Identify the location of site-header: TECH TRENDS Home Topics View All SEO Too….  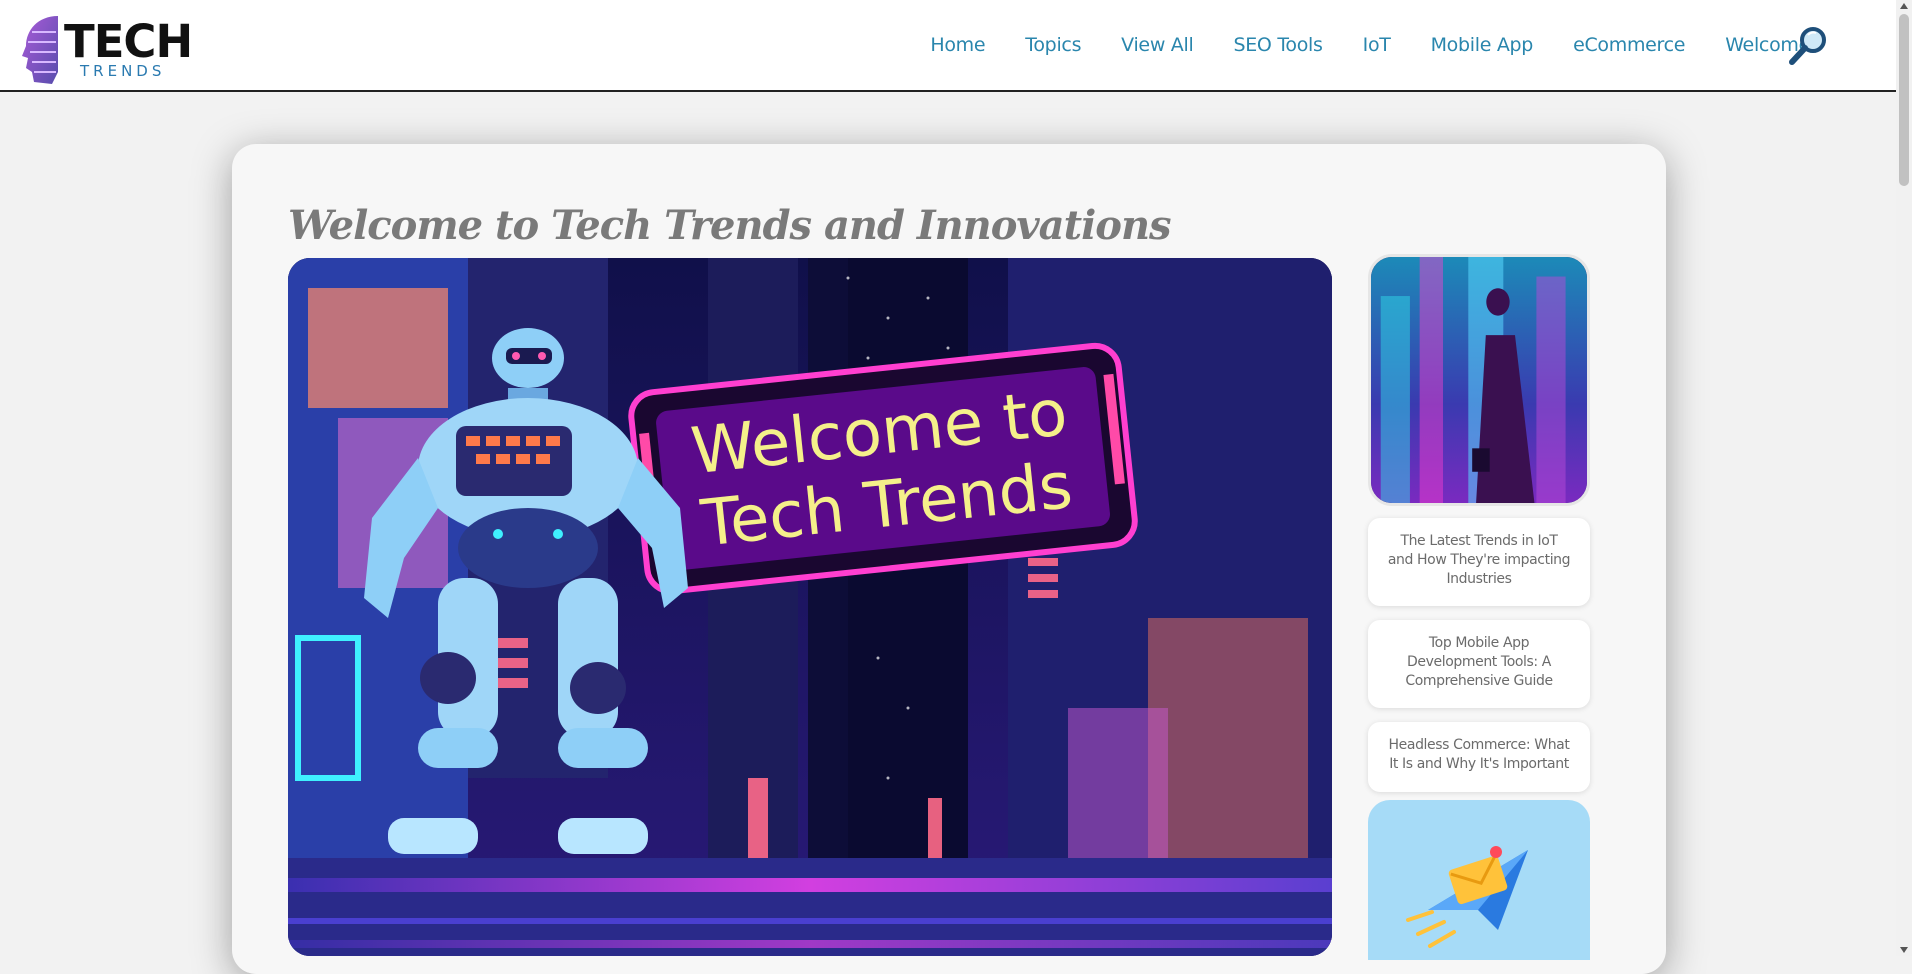
(948, 46).